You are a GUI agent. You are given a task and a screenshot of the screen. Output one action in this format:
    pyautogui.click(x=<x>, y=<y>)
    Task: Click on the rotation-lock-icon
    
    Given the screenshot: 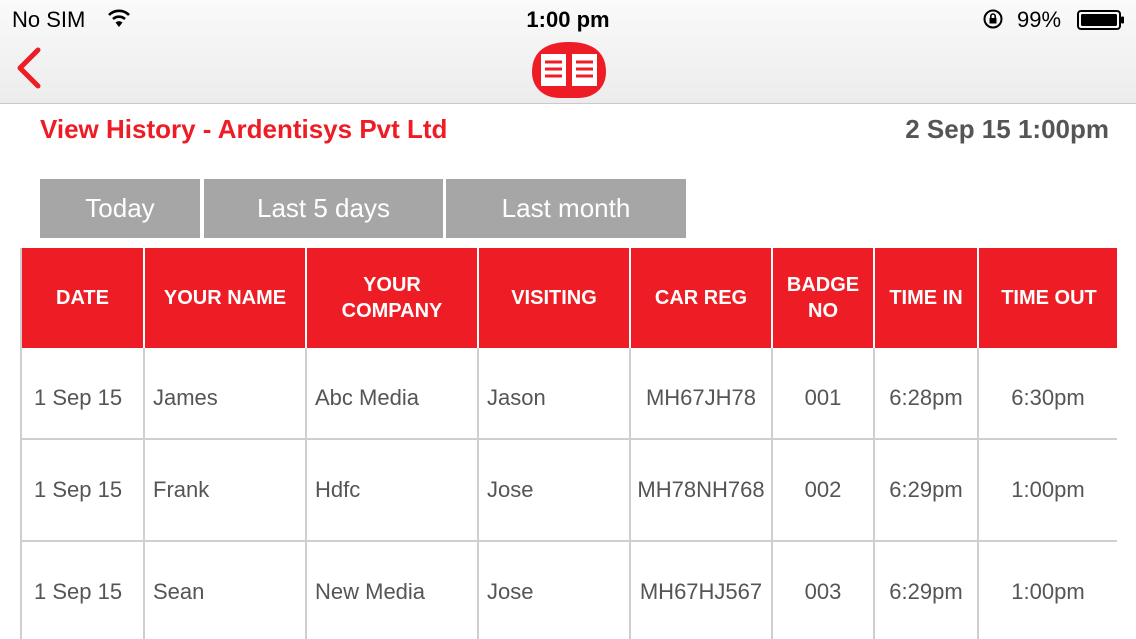 What is the action you would take?
    pyautogui.click(x=993, y=19)
    